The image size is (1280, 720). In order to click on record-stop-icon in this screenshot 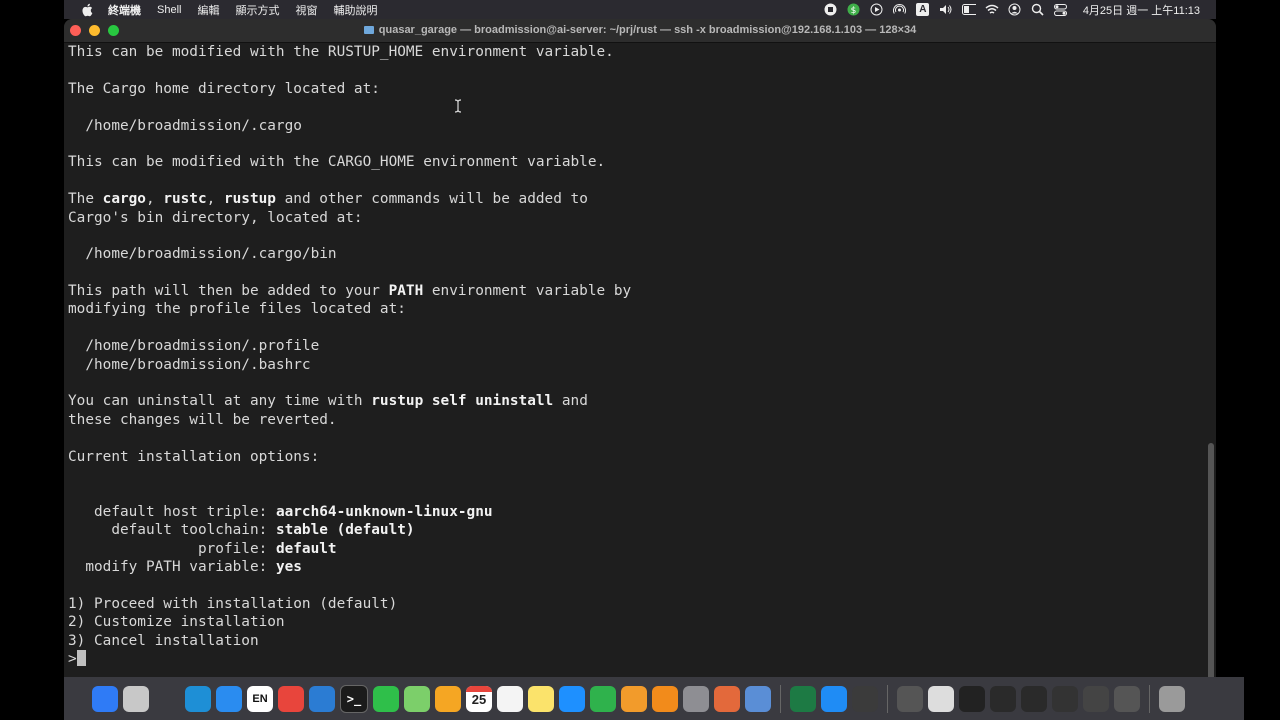, I will do `click(831, 10)`.